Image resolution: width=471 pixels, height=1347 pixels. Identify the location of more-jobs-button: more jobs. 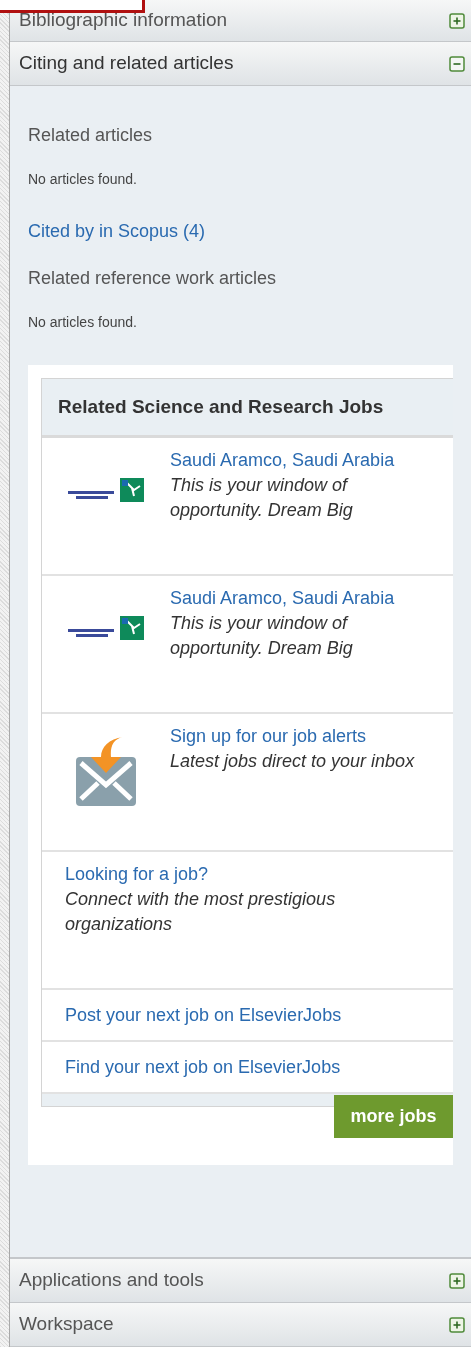
(393, 1116).